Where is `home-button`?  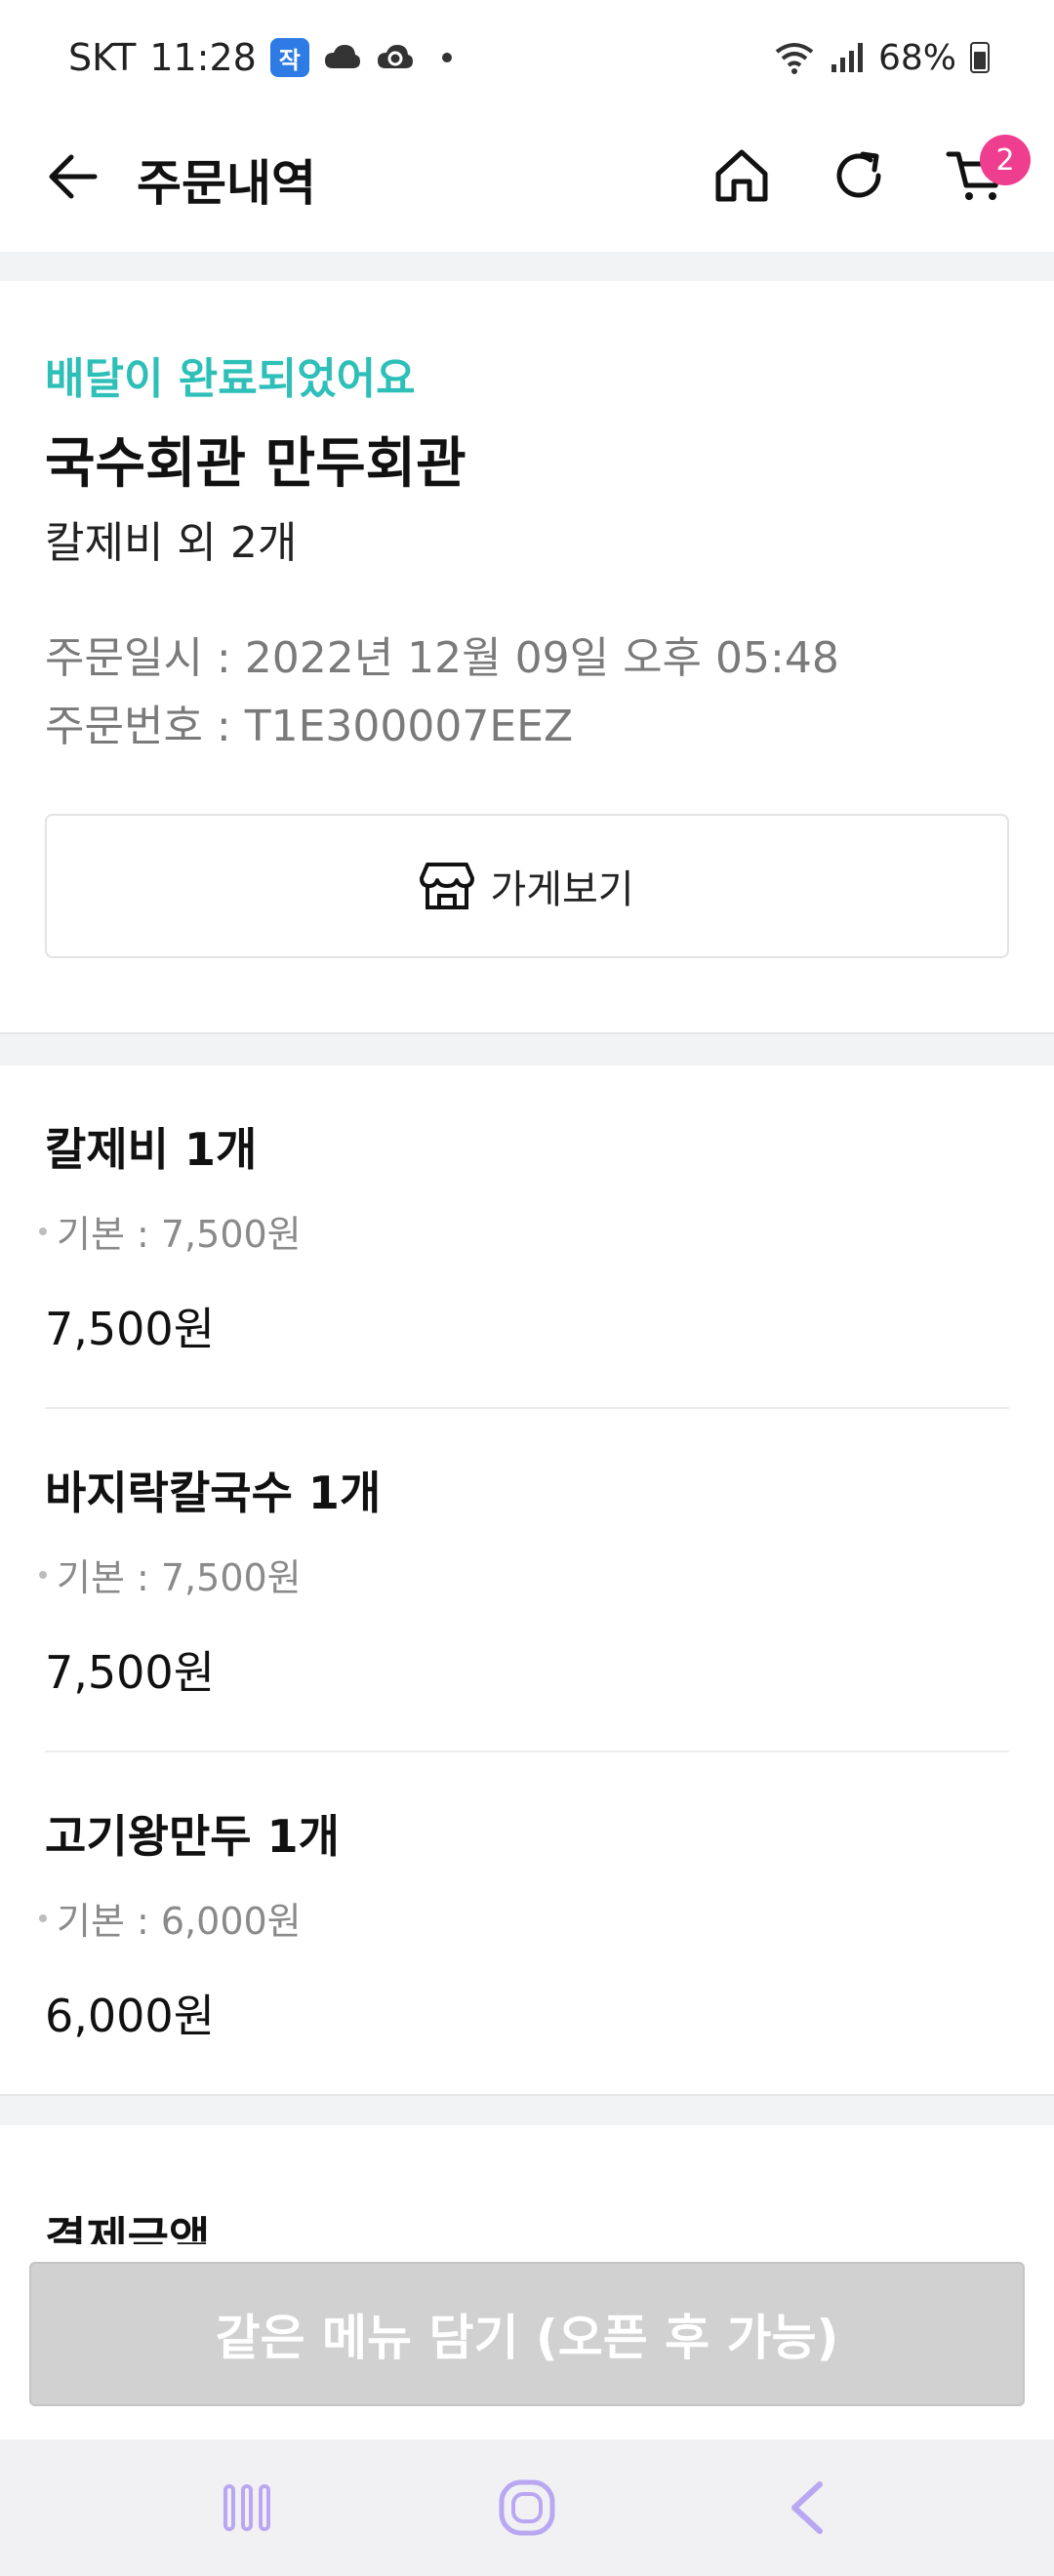
home-button is located at coordinates (742, 176).